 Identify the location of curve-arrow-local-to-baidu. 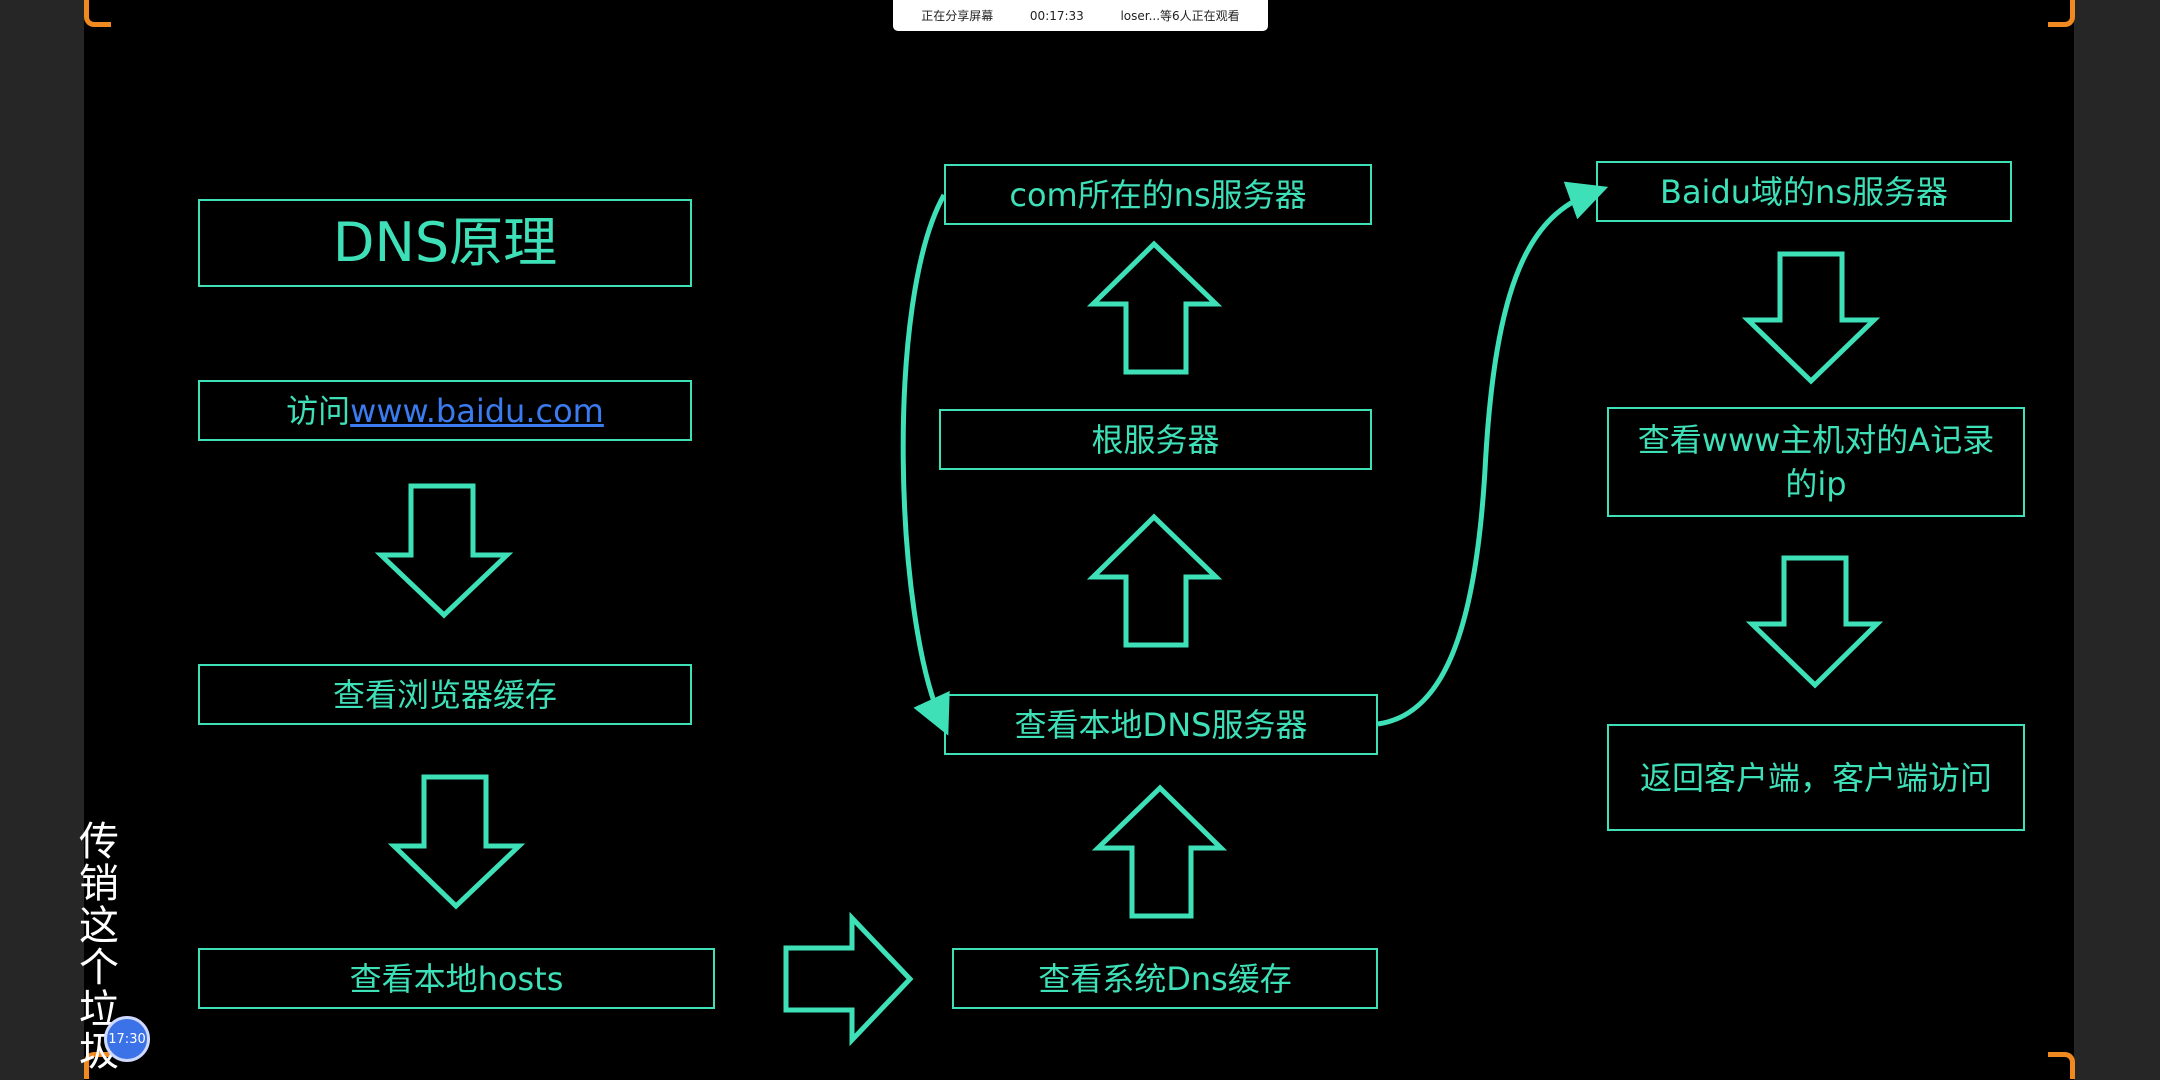
(1493, 454).